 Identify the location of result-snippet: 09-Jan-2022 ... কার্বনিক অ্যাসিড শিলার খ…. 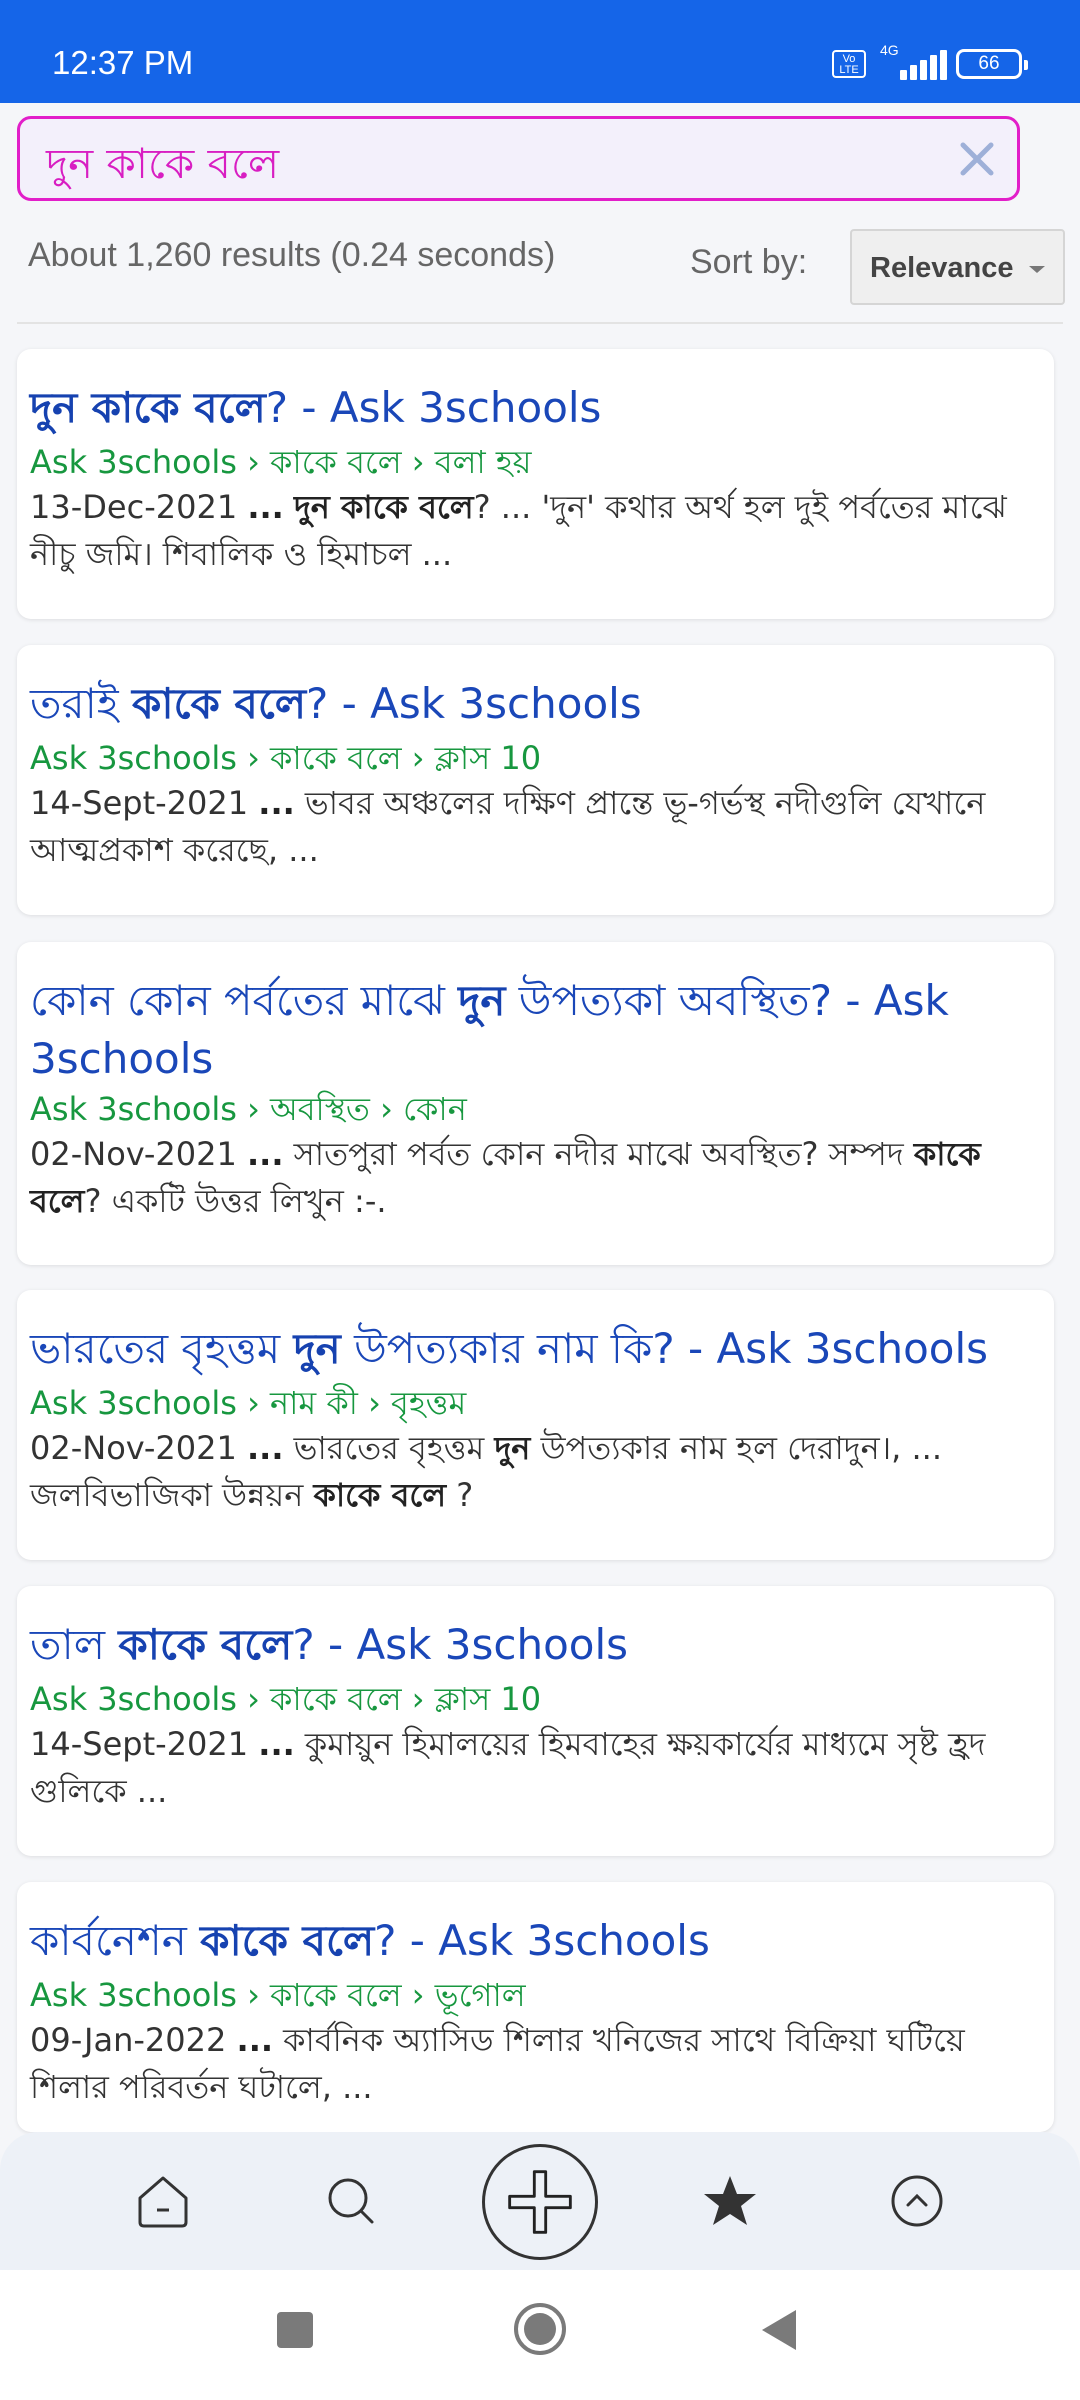
(535, 2064).